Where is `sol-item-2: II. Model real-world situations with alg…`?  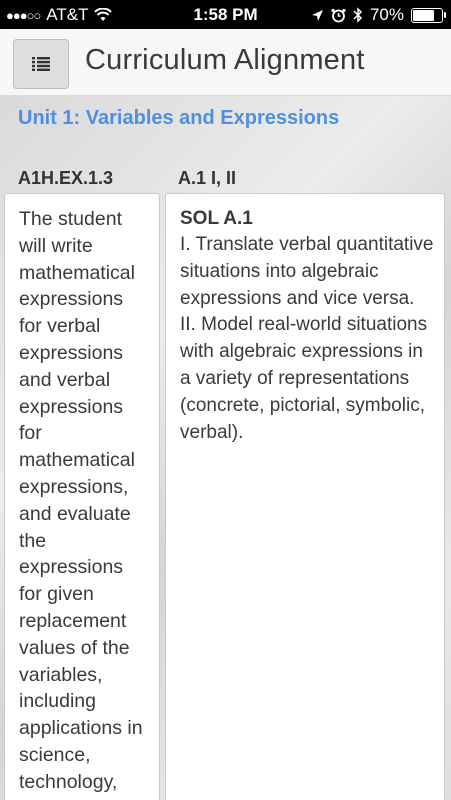 sol-item-2: II. Model real-world situations with alg… is located at coordinates (304, 378).